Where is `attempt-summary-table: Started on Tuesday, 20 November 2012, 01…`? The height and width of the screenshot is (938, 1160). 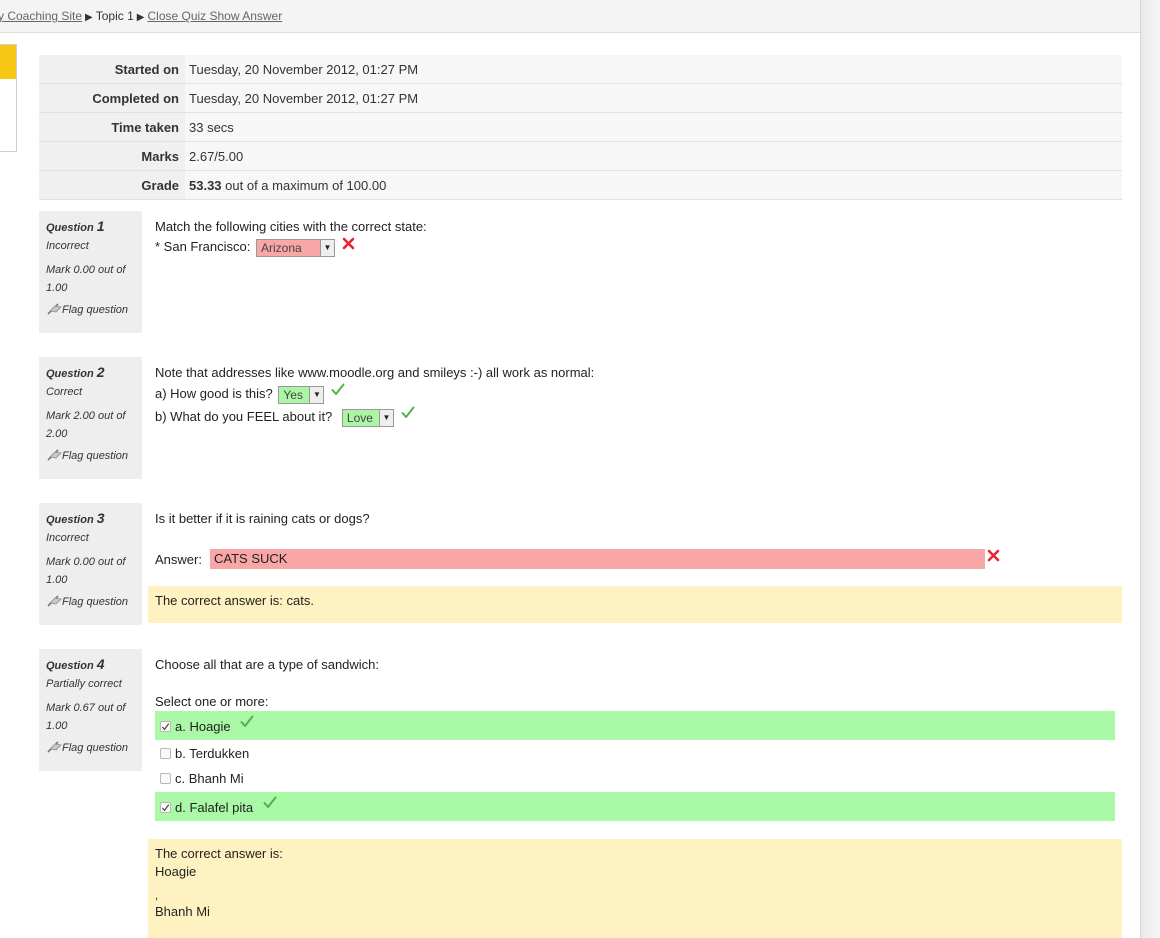
attempt-summary-table: Started on Tuesday, 20 November 2012, 01… is located at coordinates (580, 127).